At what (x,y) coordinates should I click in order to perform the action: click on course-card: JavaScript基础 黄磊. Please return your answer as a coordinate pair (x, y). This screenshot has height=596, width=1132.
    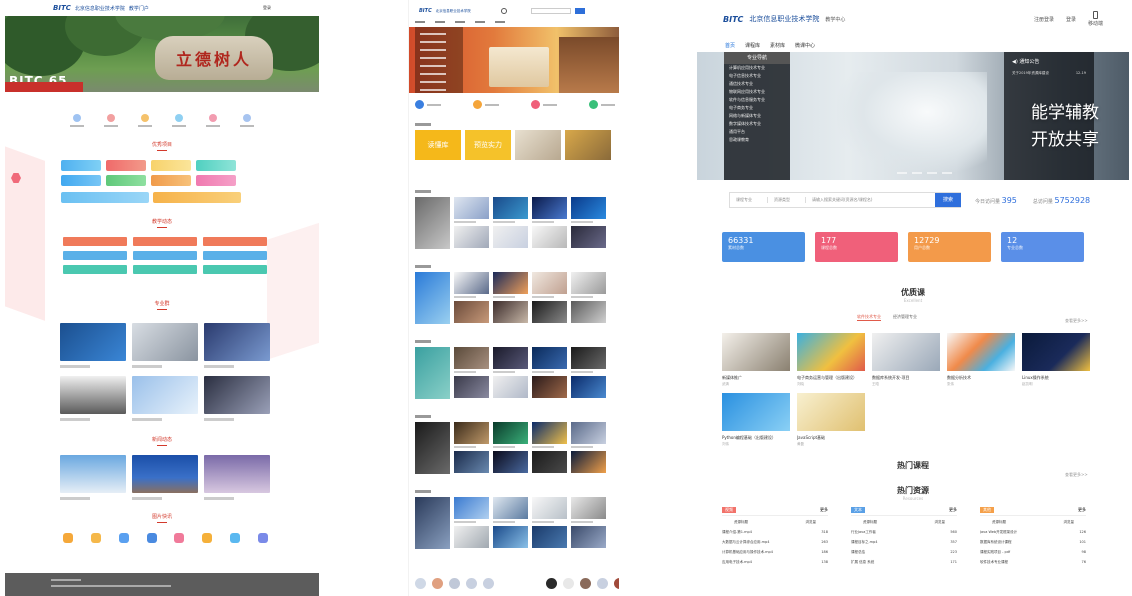
    Looking at the image, I should click on (831, 420).